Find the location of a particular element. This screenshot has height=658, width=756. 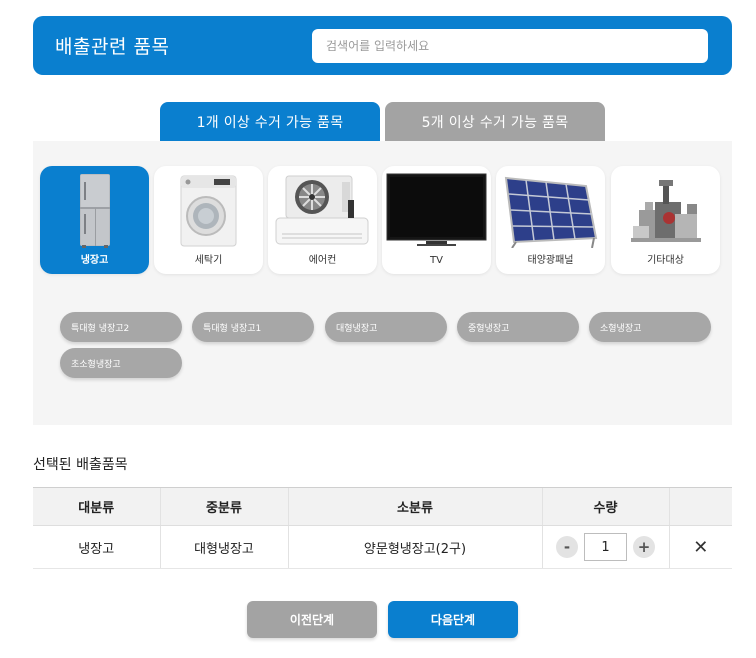

cell-qty: - + is located at coordinates (605, 547).